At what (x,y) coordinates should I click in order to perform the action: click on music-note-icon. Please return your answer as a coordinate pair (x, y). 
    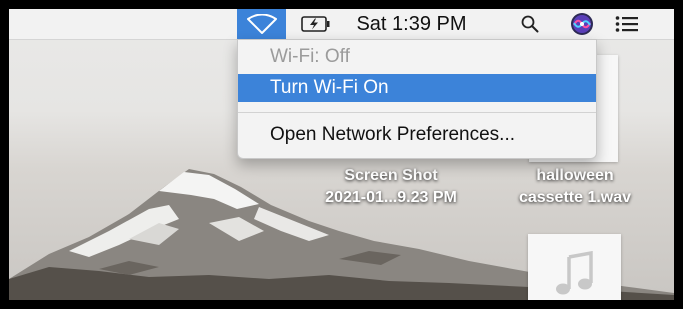
    Looking at the image, I should click on (574, 273).